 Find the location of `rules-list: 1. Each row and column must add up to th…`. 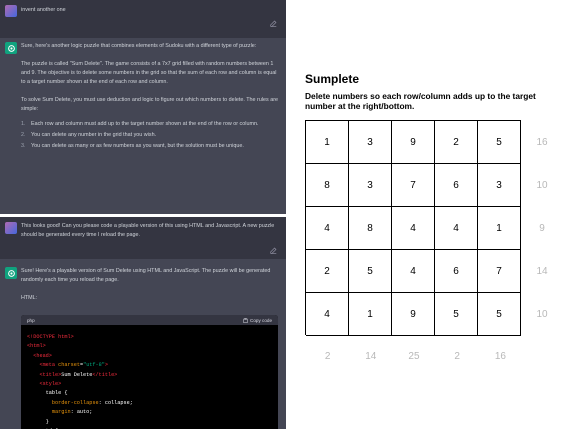

rules-list: 1. Each row and column must add up to th… is located at coordinates (149, 135).